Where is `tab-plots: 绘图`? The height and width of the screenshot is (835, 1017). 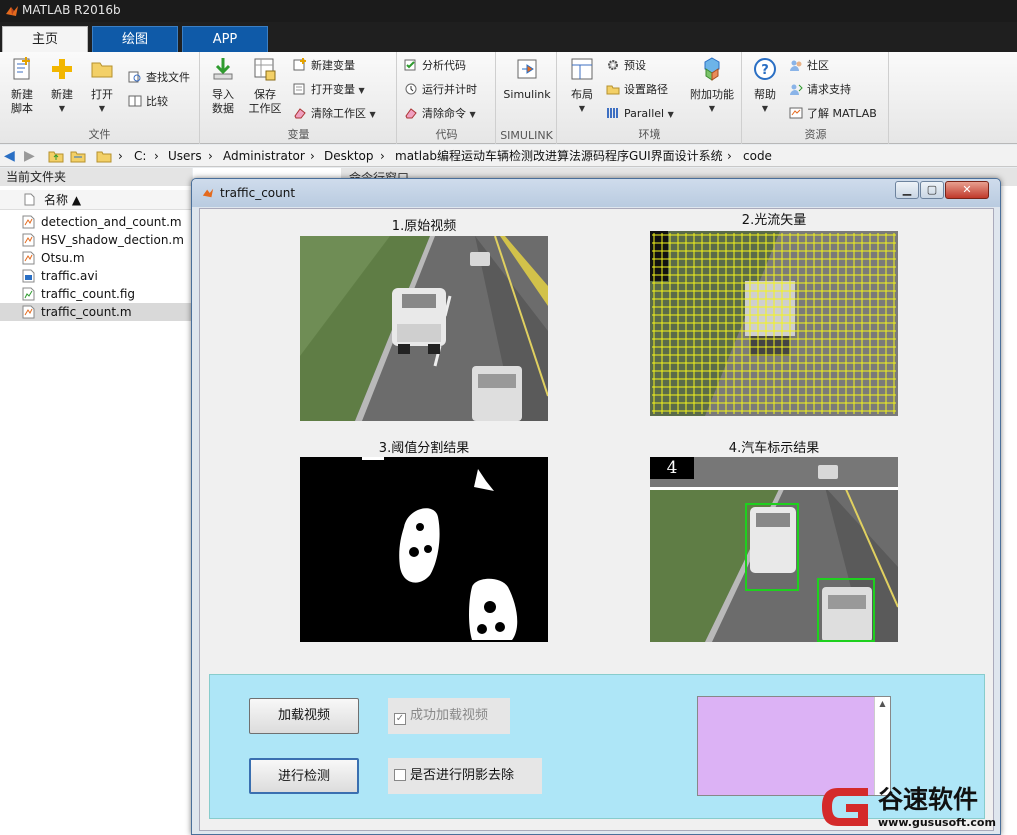 tab-plots: 绘图 is located at coordinates (135, 39).